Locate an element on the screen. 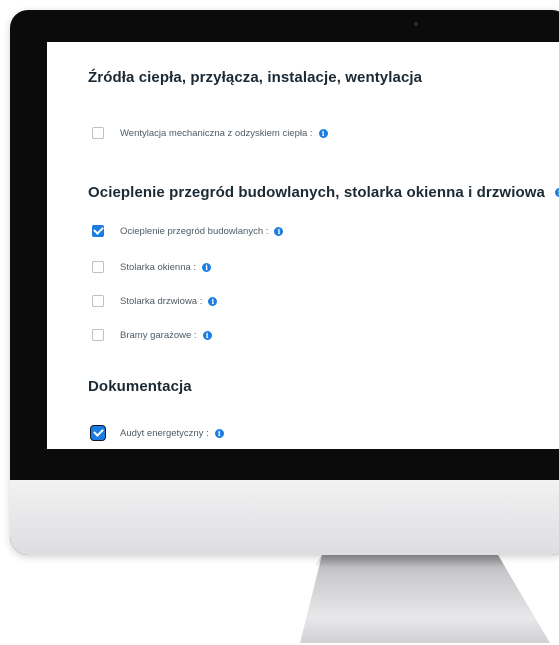 The width and height of the screenshot is (559, 645). section-title-documentation: Dokumentacja is located at coordinates (140, 386).